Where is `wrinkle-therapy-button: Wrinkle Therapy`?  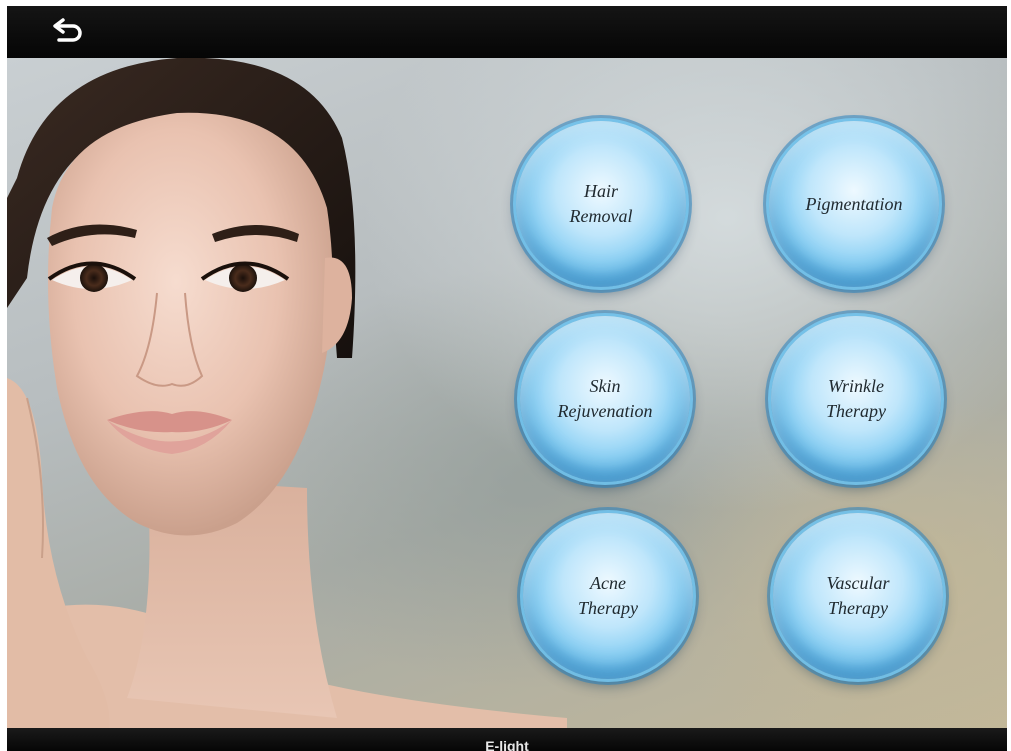 wrinkle-therapy-button: Wrinkle Therapy is located at coordinates (856, 399).